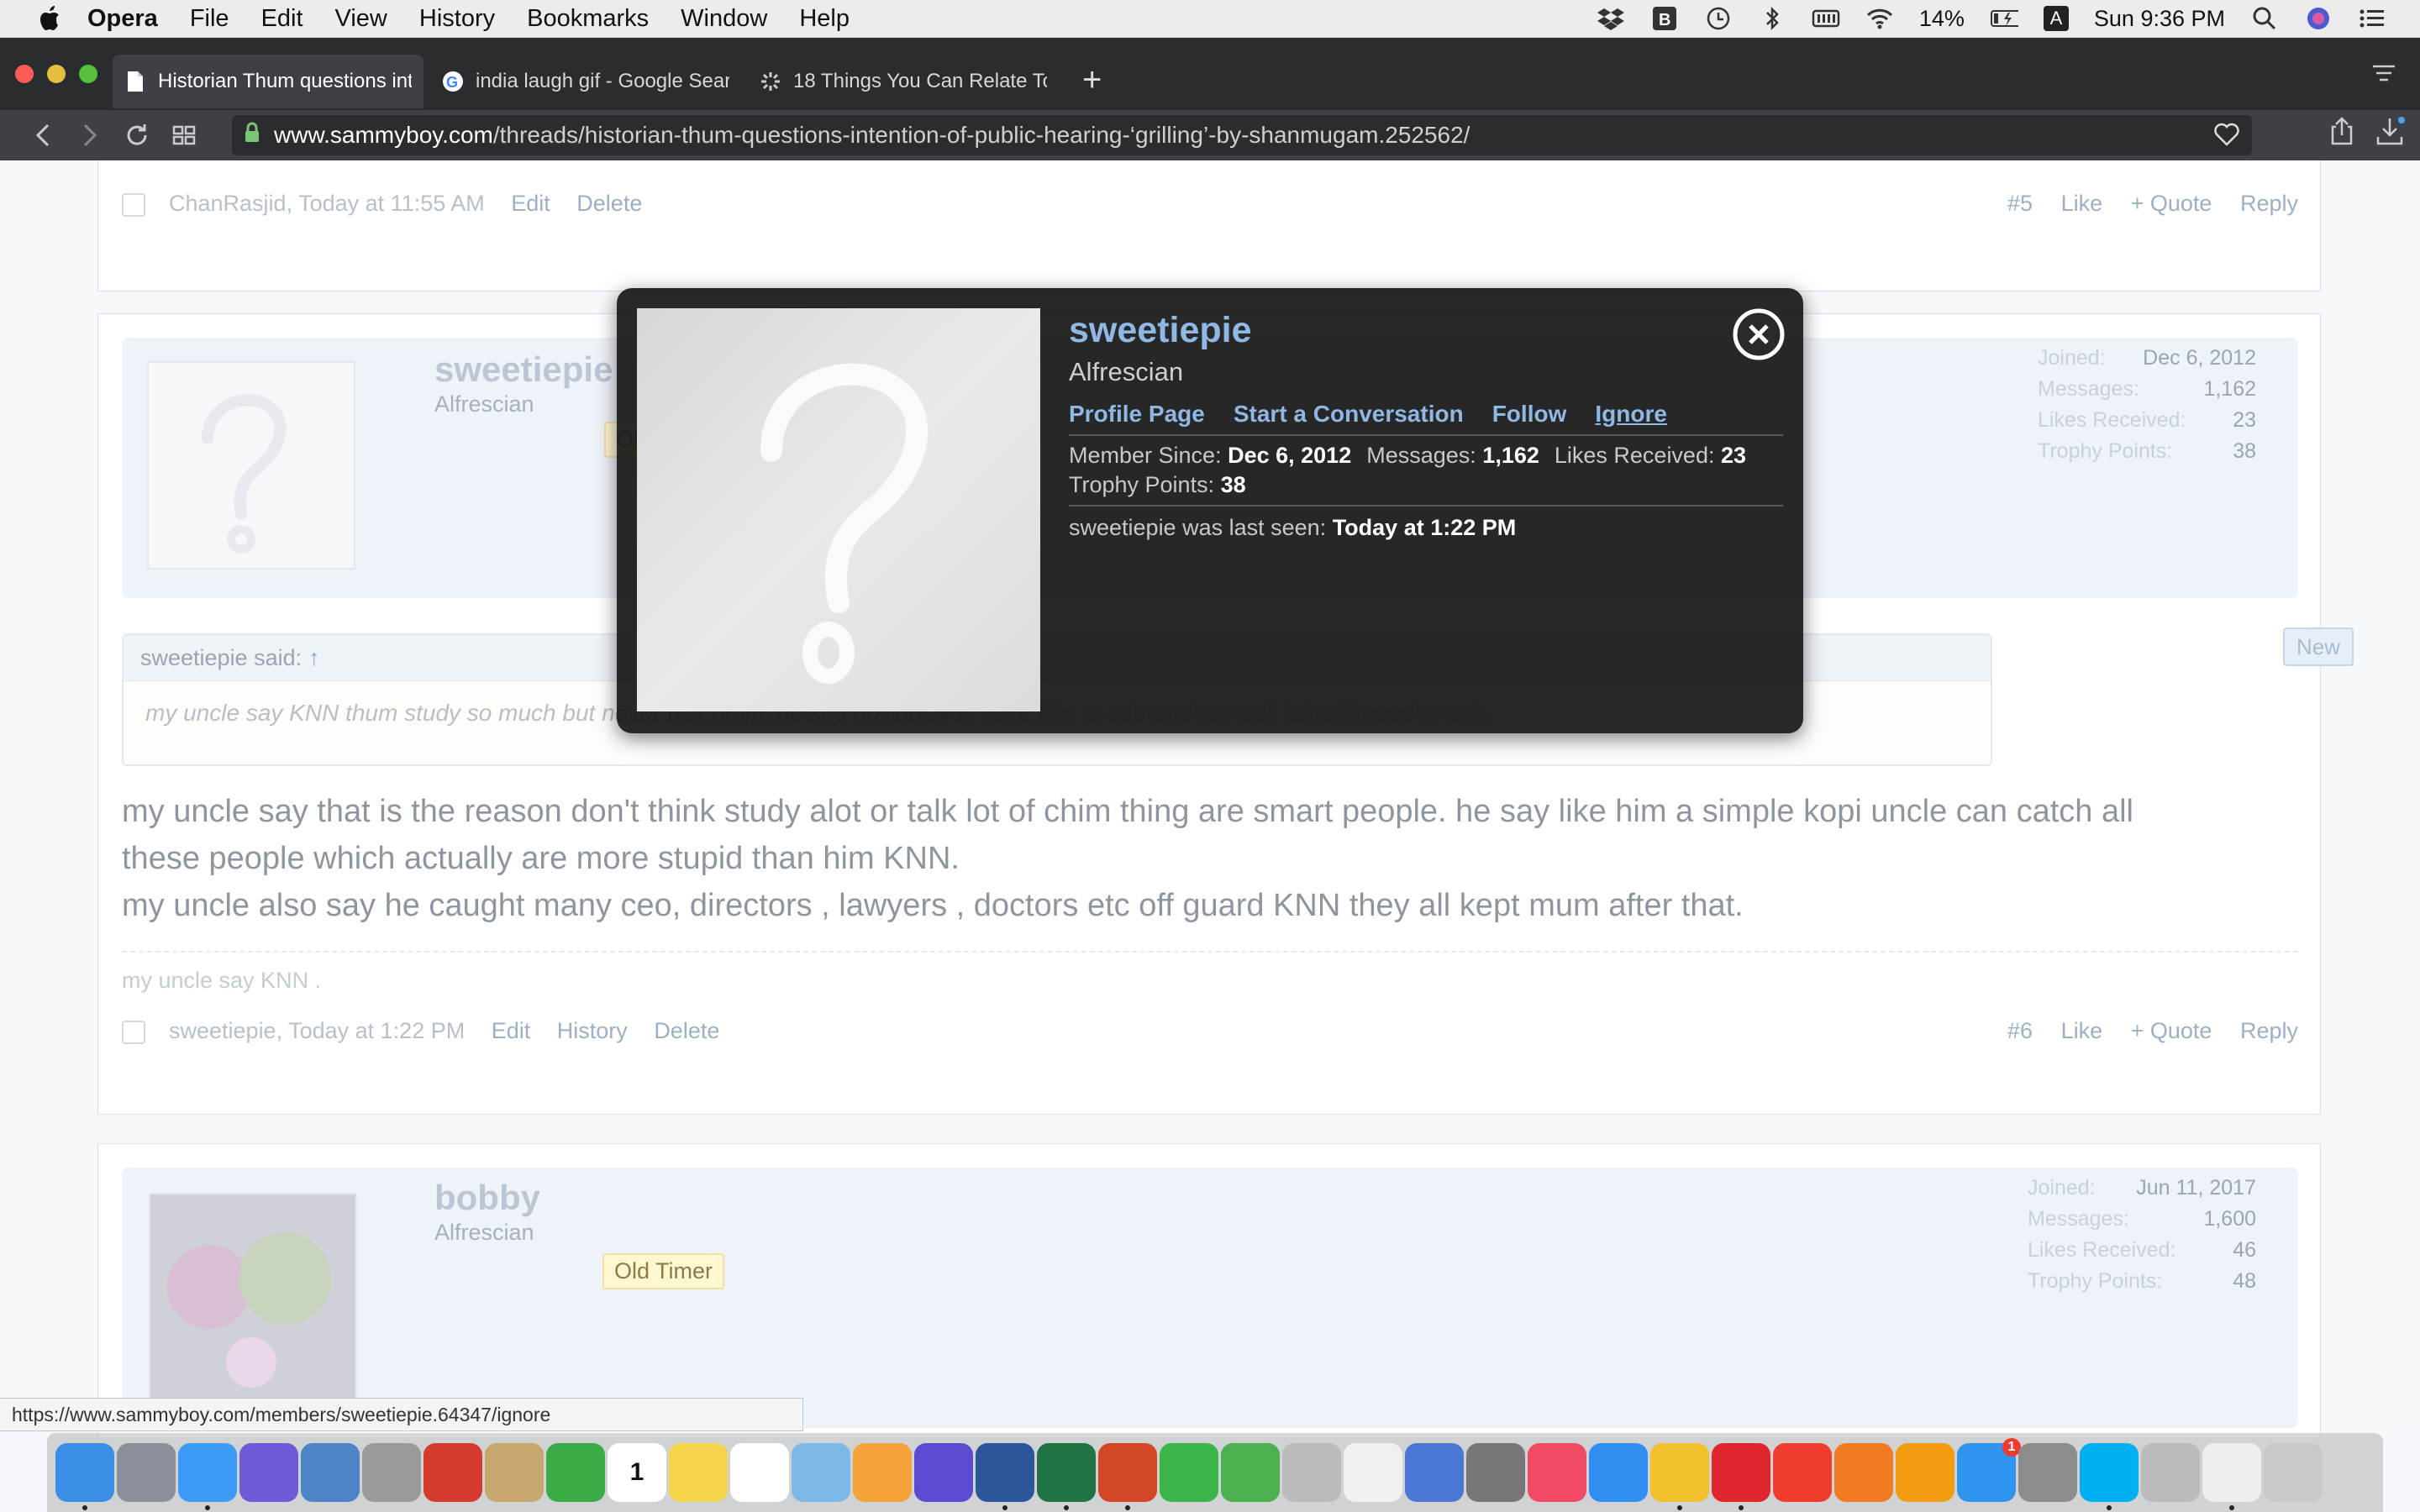 This screenshot has width=2420, height=1512. Describe the element at coordinates (2293, 1472) in the screenshot. I see `trash-icon` at that location.